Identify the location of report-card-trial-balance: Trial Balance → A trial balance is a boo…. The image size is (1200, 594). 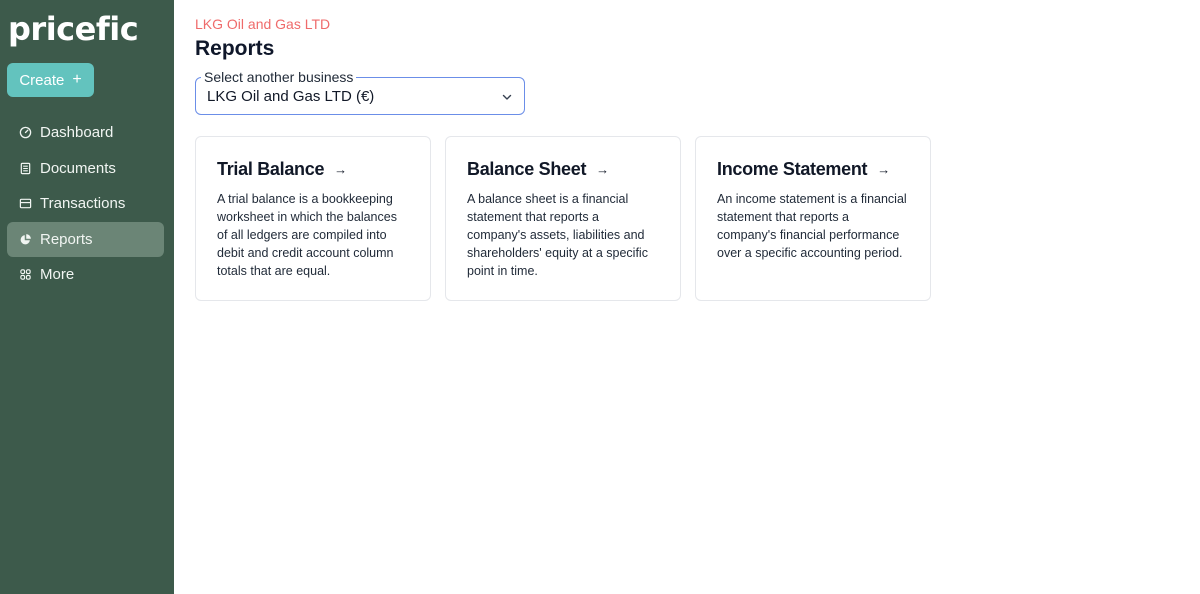
(313, 218).